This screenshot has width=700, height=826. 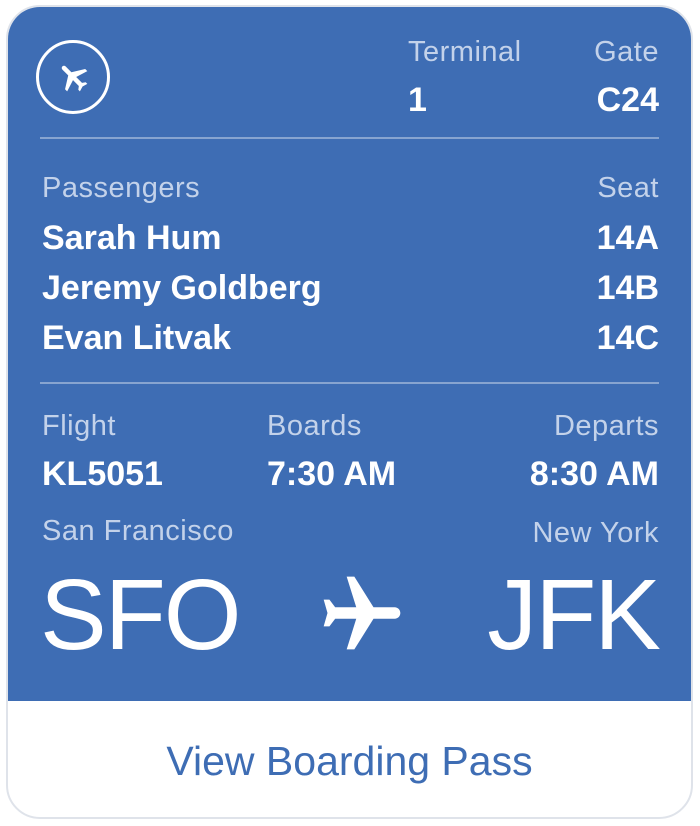 I want to click on destination-city: New York, so click(x=595, y=533).